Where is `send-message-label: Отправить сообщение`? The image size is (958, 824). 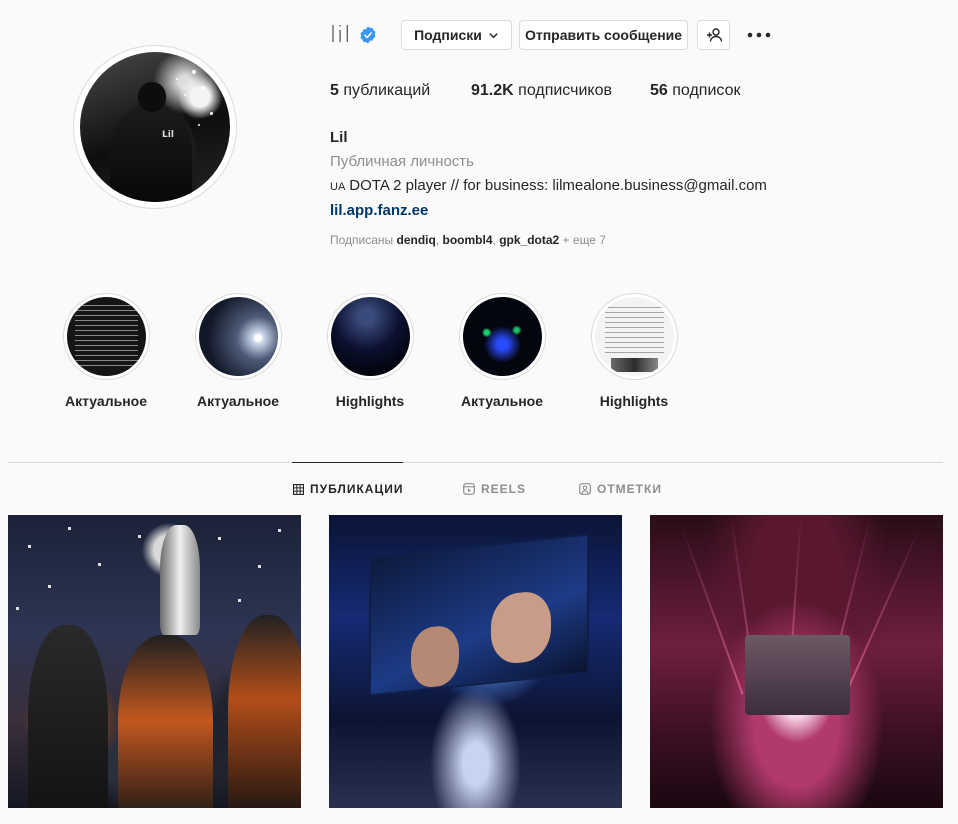 send-message-label: Отправить сообщение is located at coordinates (603, 35).